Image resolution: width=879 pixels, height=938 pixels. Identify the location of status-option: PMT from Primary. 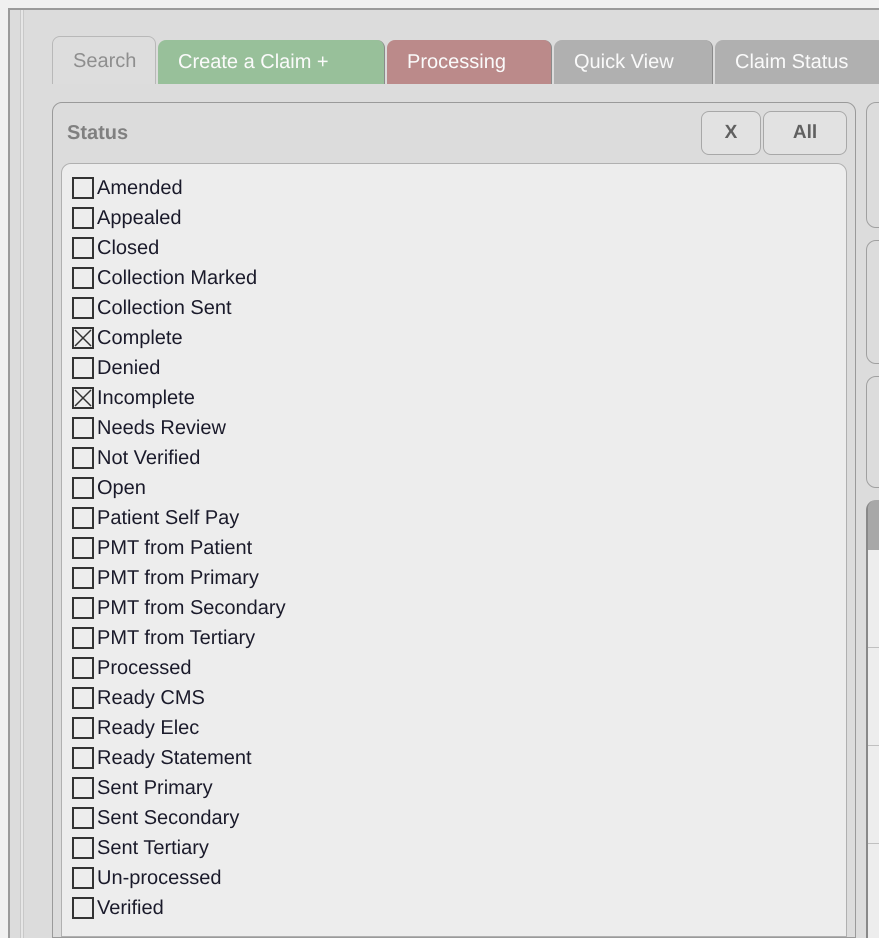
(178, 578).